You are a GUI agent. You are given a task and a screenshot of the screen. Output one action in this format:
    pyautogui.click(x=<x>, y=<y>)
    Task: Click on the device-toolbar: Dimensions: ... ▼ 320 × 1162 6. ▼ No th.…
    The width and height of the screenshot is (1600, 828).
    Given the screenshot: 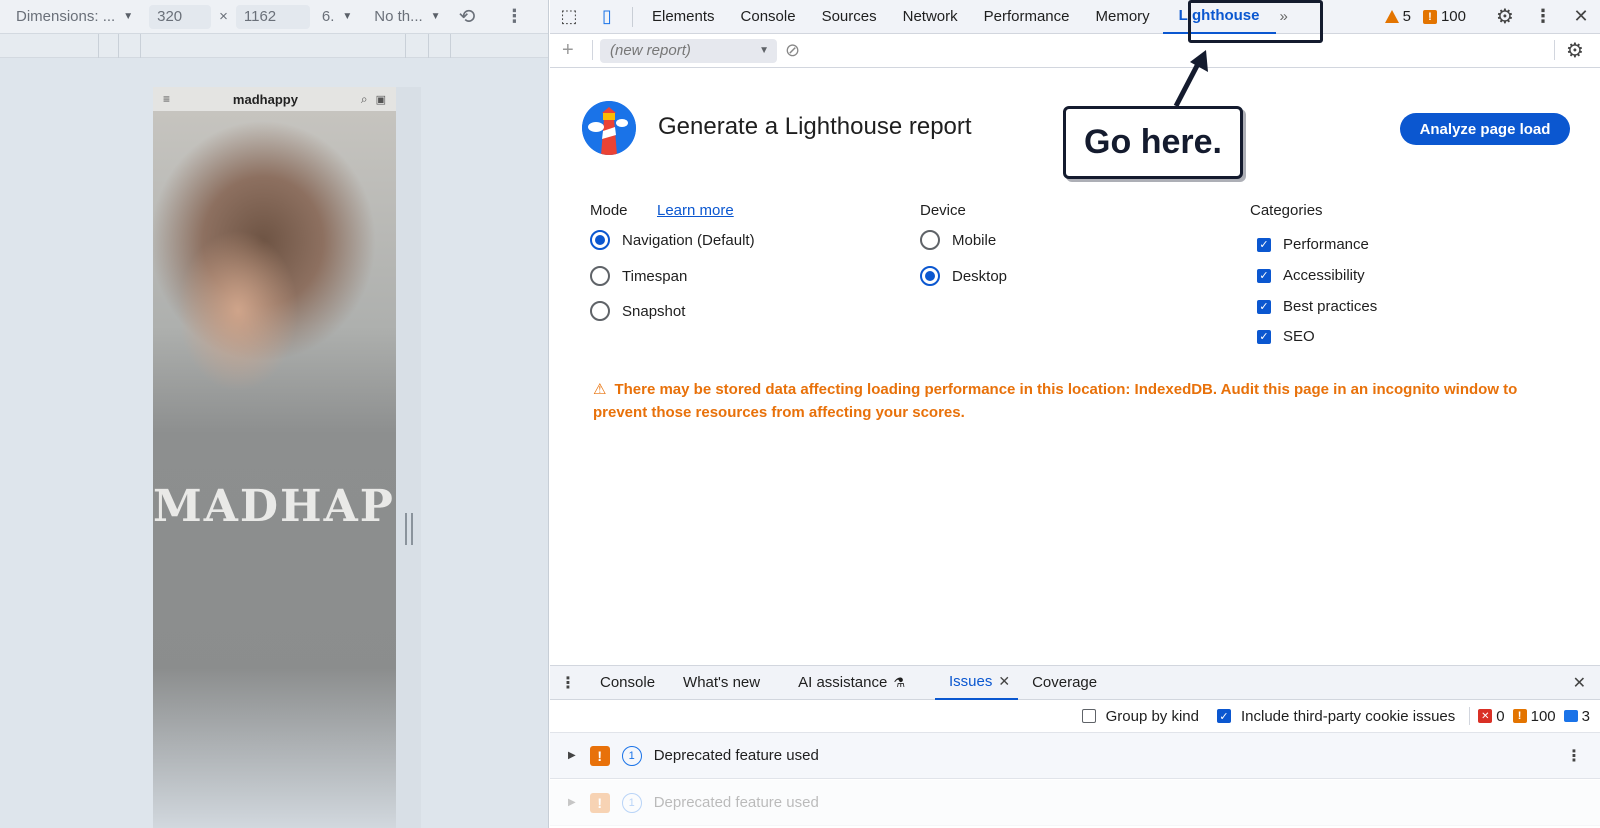 What is the action you would take?
    pyautogui.click(x=274, y=17)
    